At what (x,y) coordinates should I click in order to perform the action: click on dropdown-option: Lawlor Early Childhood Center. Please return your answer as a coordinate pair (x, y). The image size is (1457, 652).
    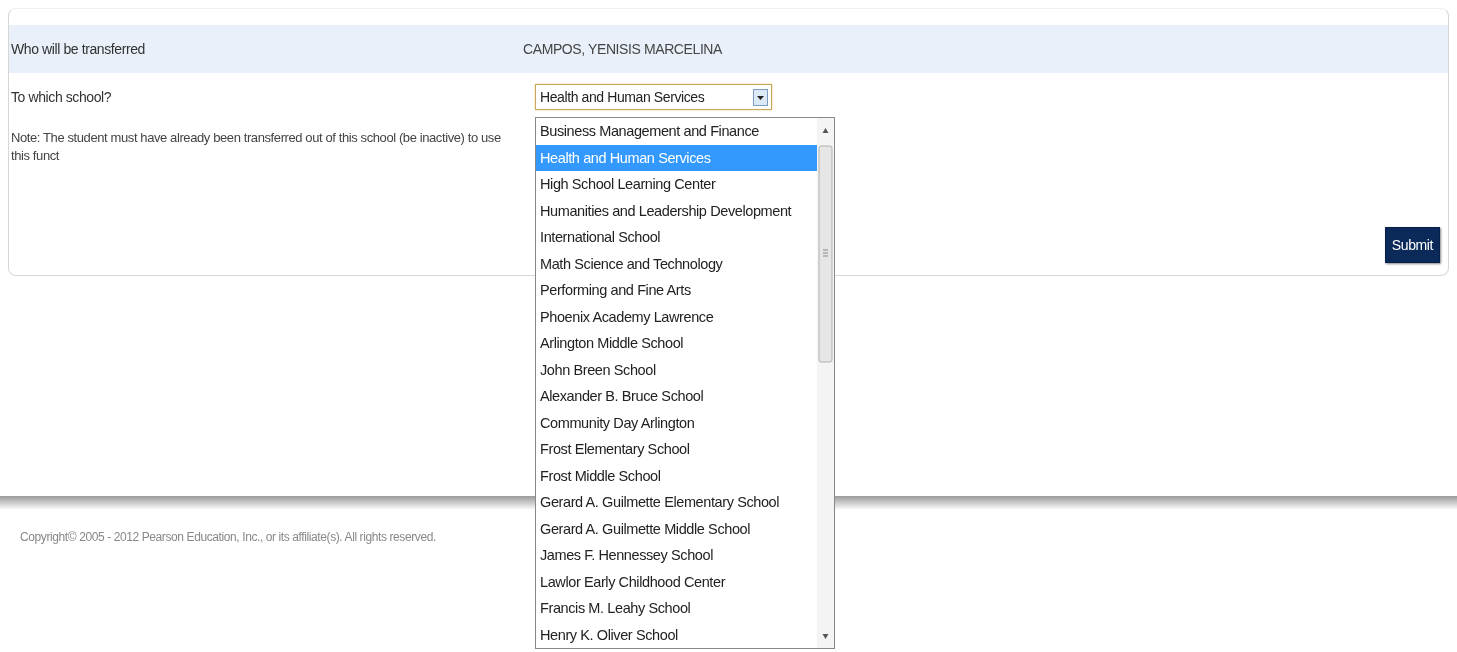
    Looking at the image, I should click on (676, 581).